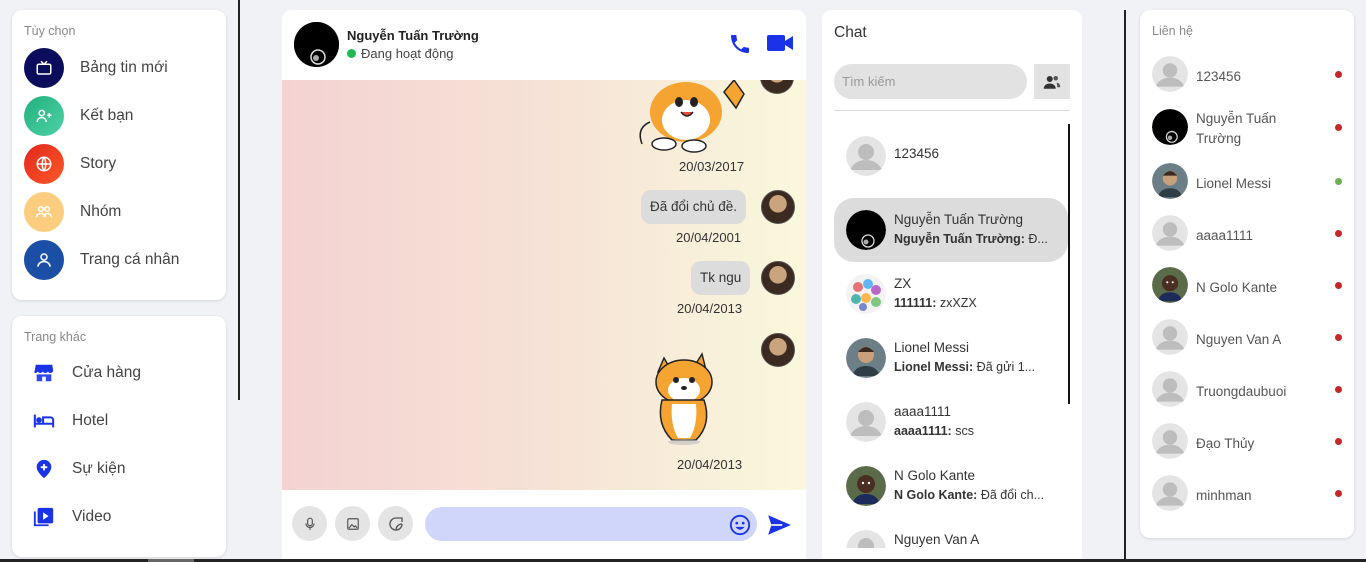 The width and height of the screenshot is (1366, 562). I want to click on scrollbar, so click(1069, 264).